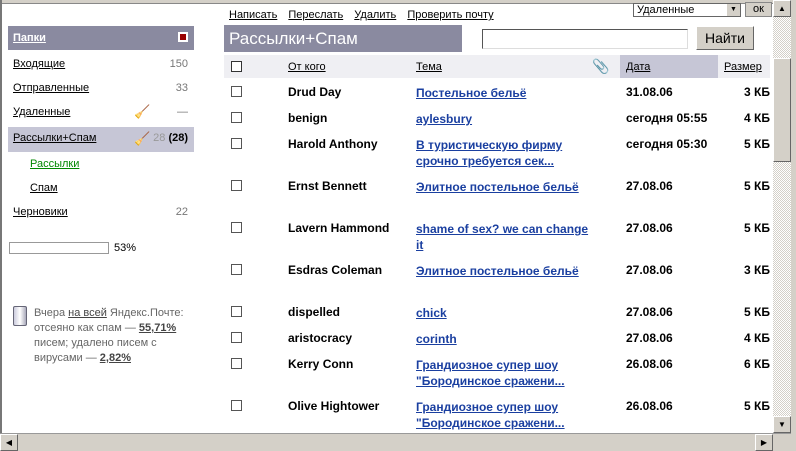 The height and width of the screenshot is (451, 796). What do you see at coordinates (54, 164) in the screenshot?
I see `folder-label: Рассылки` at bounding box center [54, 164].